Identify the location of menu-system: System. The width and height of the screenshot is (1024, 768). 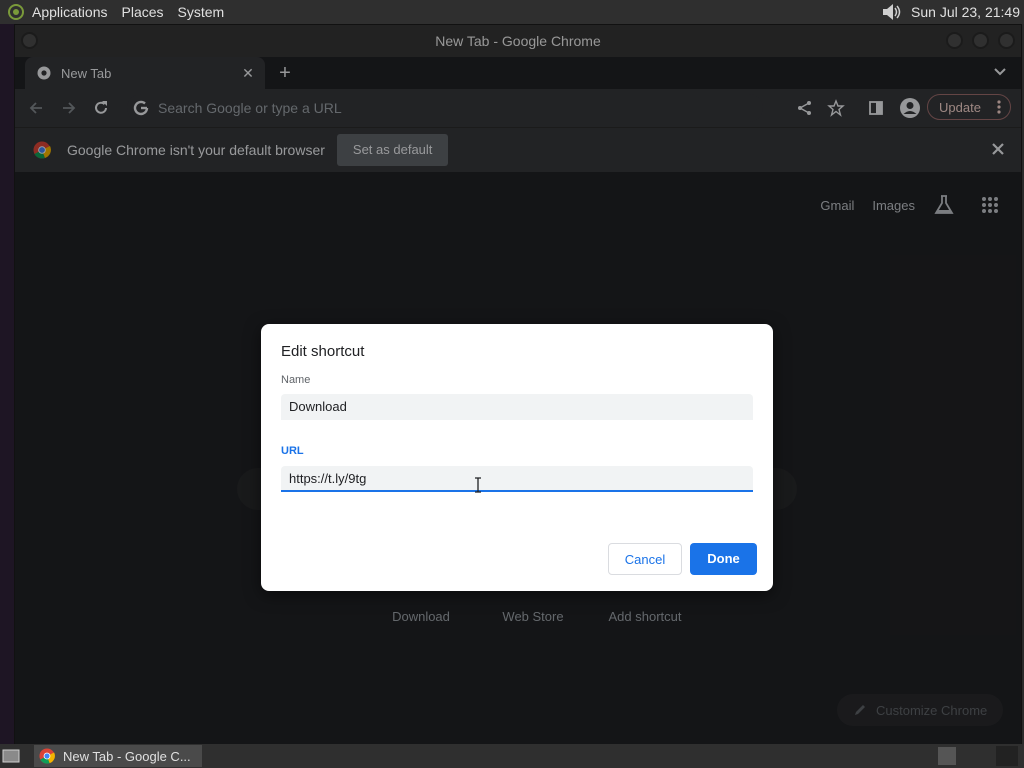
(201, 12).